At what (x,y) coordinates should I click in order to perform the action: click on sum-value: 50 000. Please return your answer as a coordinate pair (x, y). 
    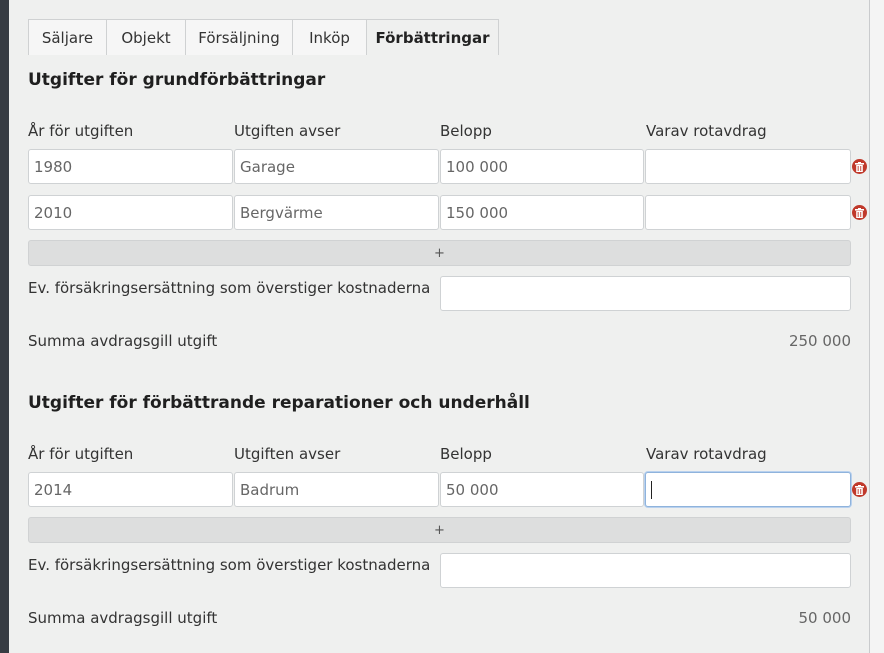
    Looking at the image, I should click on (825, 618).